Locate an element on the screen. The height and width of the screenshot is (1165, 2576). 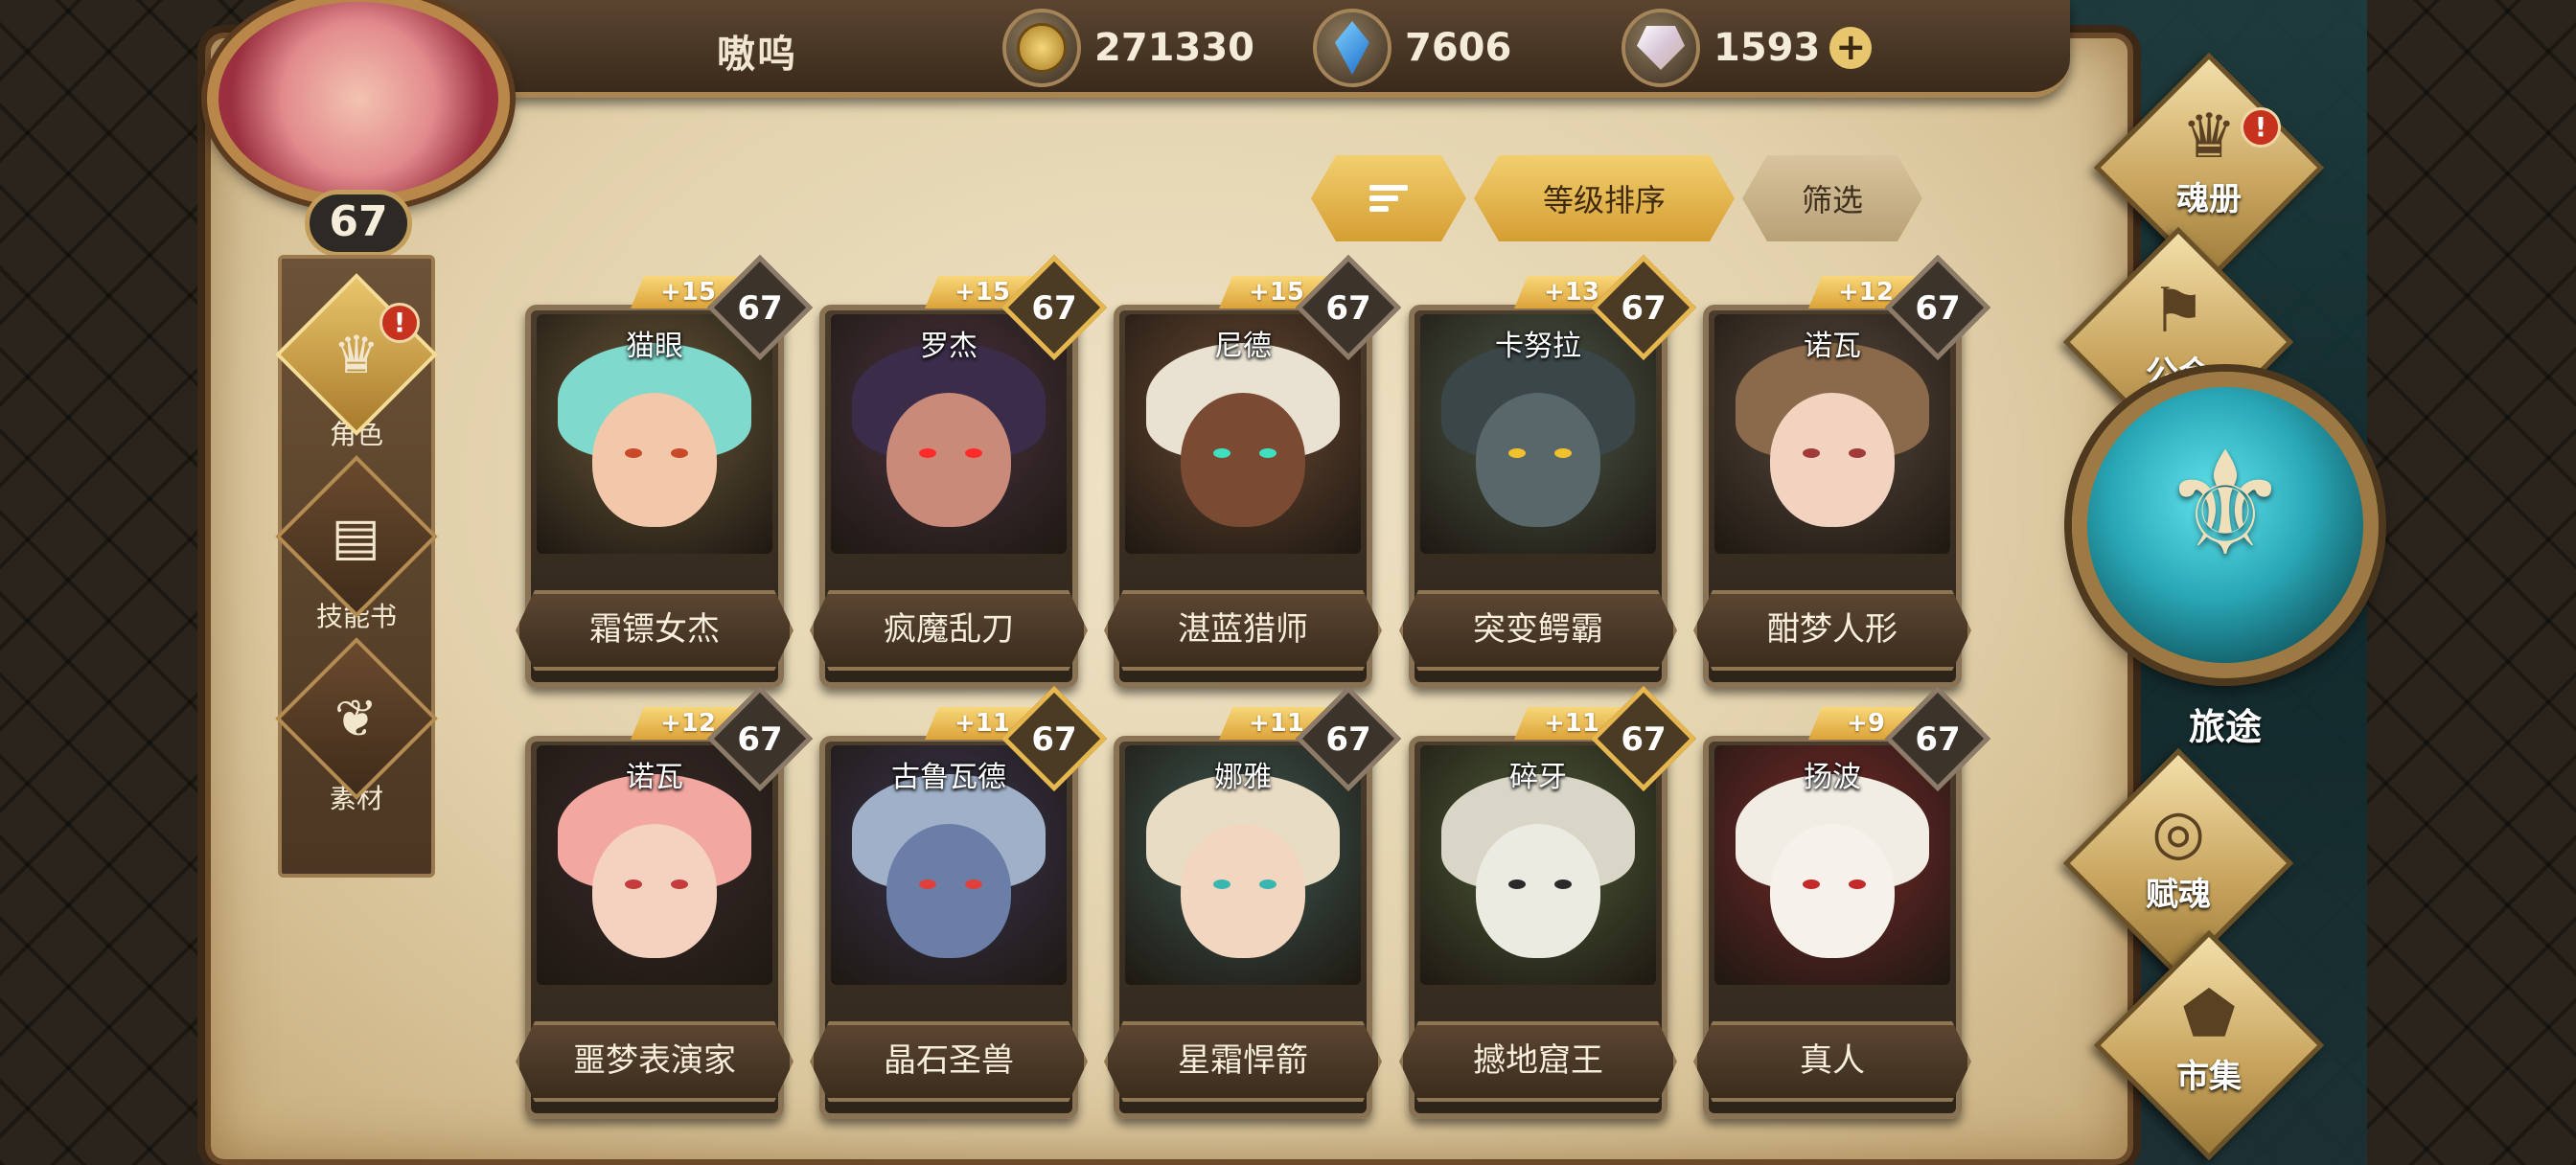
hero-card: 扬波 真人 +9 67 is located at coordinates (1847, 902).